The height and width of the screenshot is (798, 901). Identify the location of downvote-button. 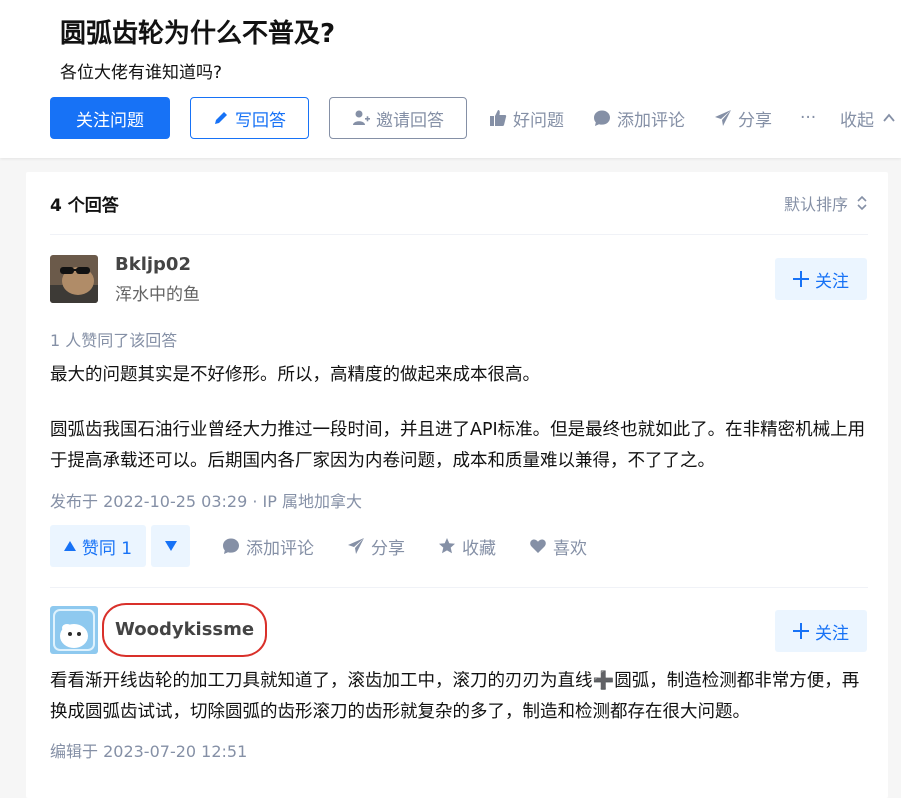
(170, 546).